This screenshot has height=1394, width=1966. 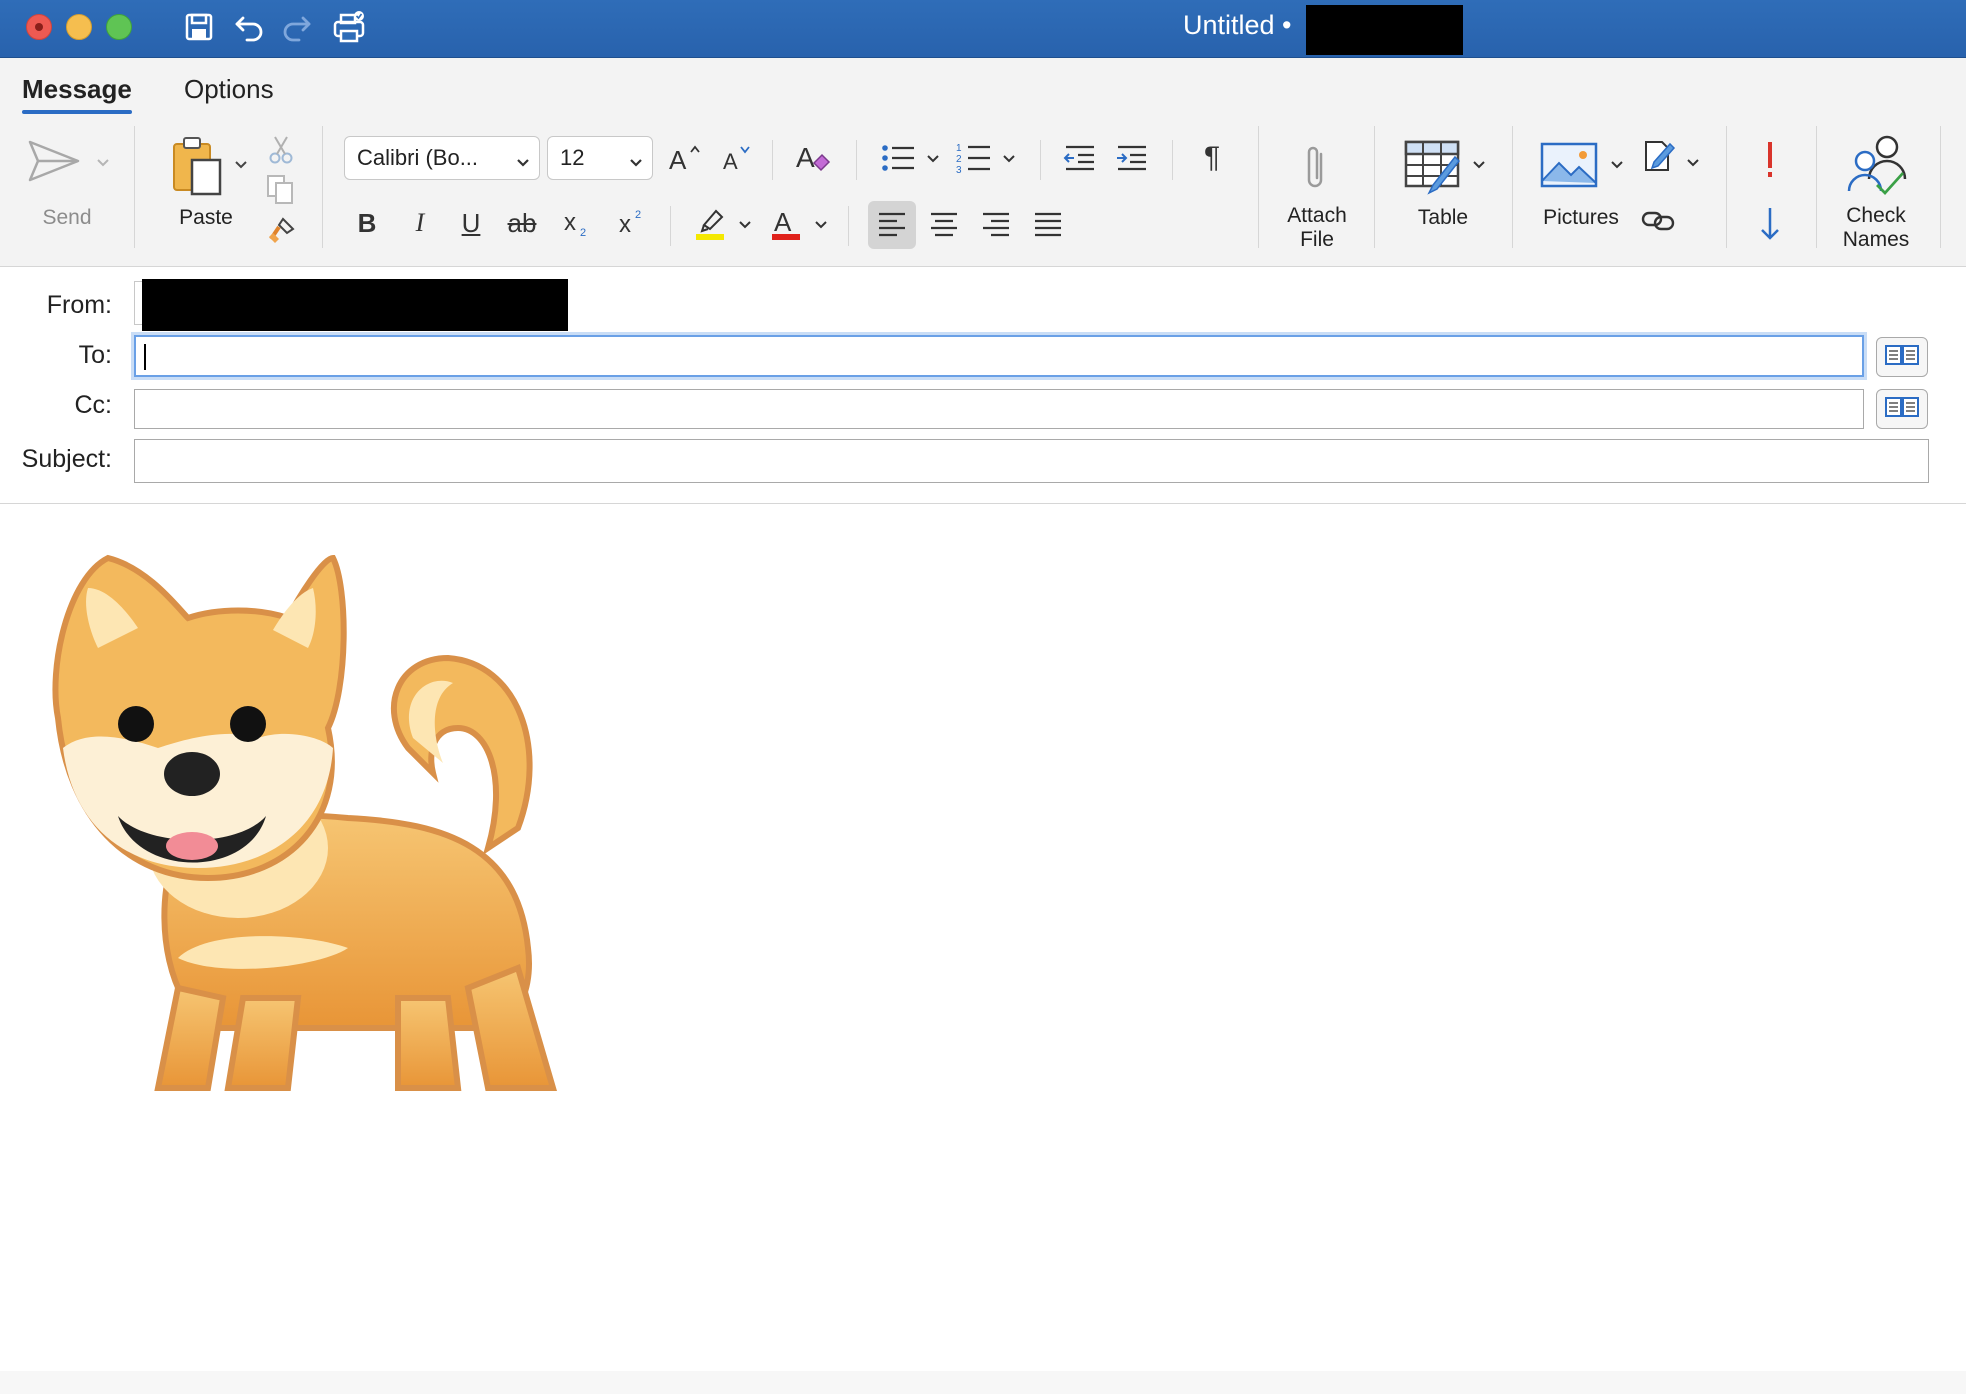 I want to click on ribbon-tabs: Message Options, so click(x=983, y=87).